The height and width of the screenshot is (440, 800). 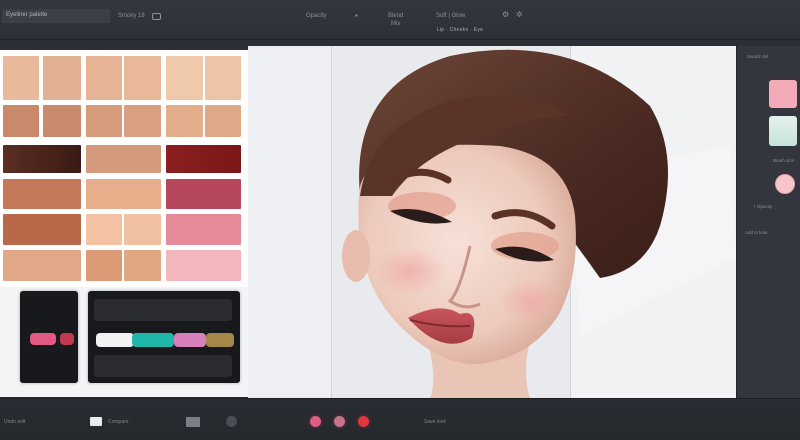 I want to click on color-mixer-panel, so click(x=124, y=342).